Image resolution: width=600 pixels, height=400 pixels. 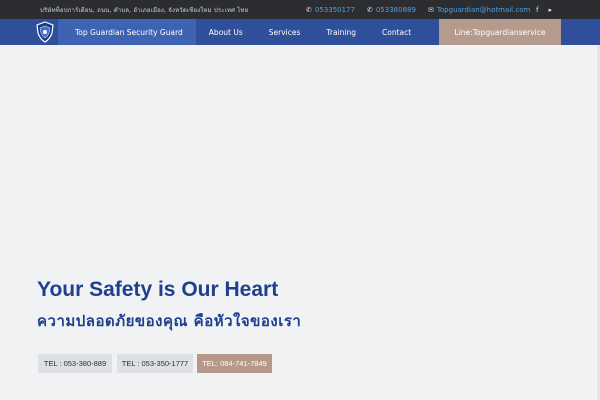 I want to click on phone-1-text: 053350177, so click(x=334, y=9).